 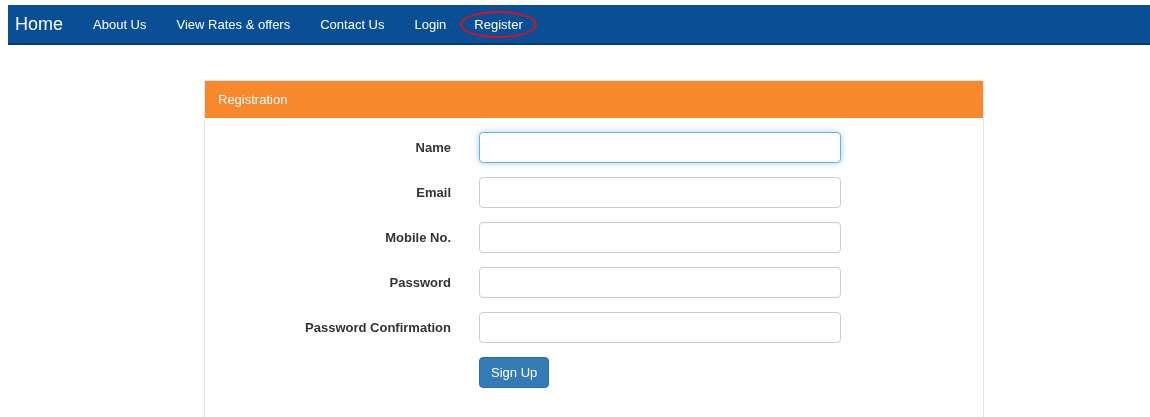 What do you see at coordinates (352, 24) in the screenshot?
I see `nav-link: Contact Us` at bounding box center [352, 24].